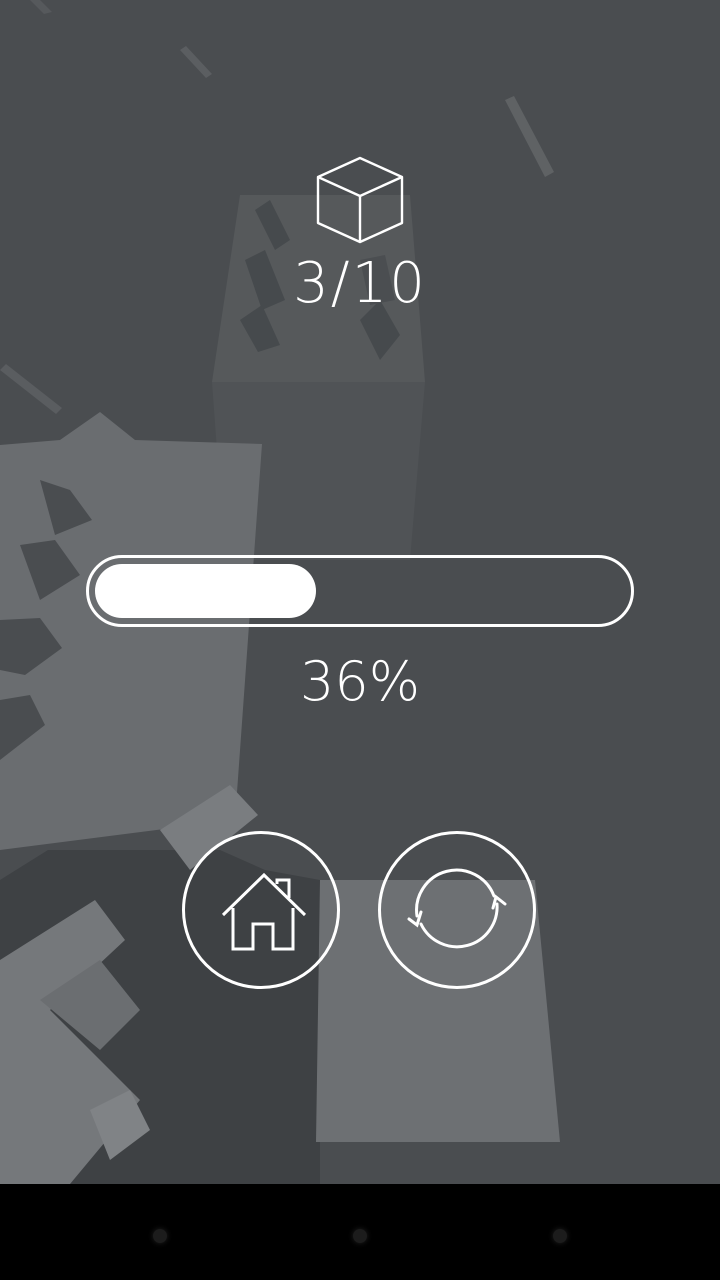 This screenshot has width=720, height=1280. I want to click on restart-button, so click(457, 910).